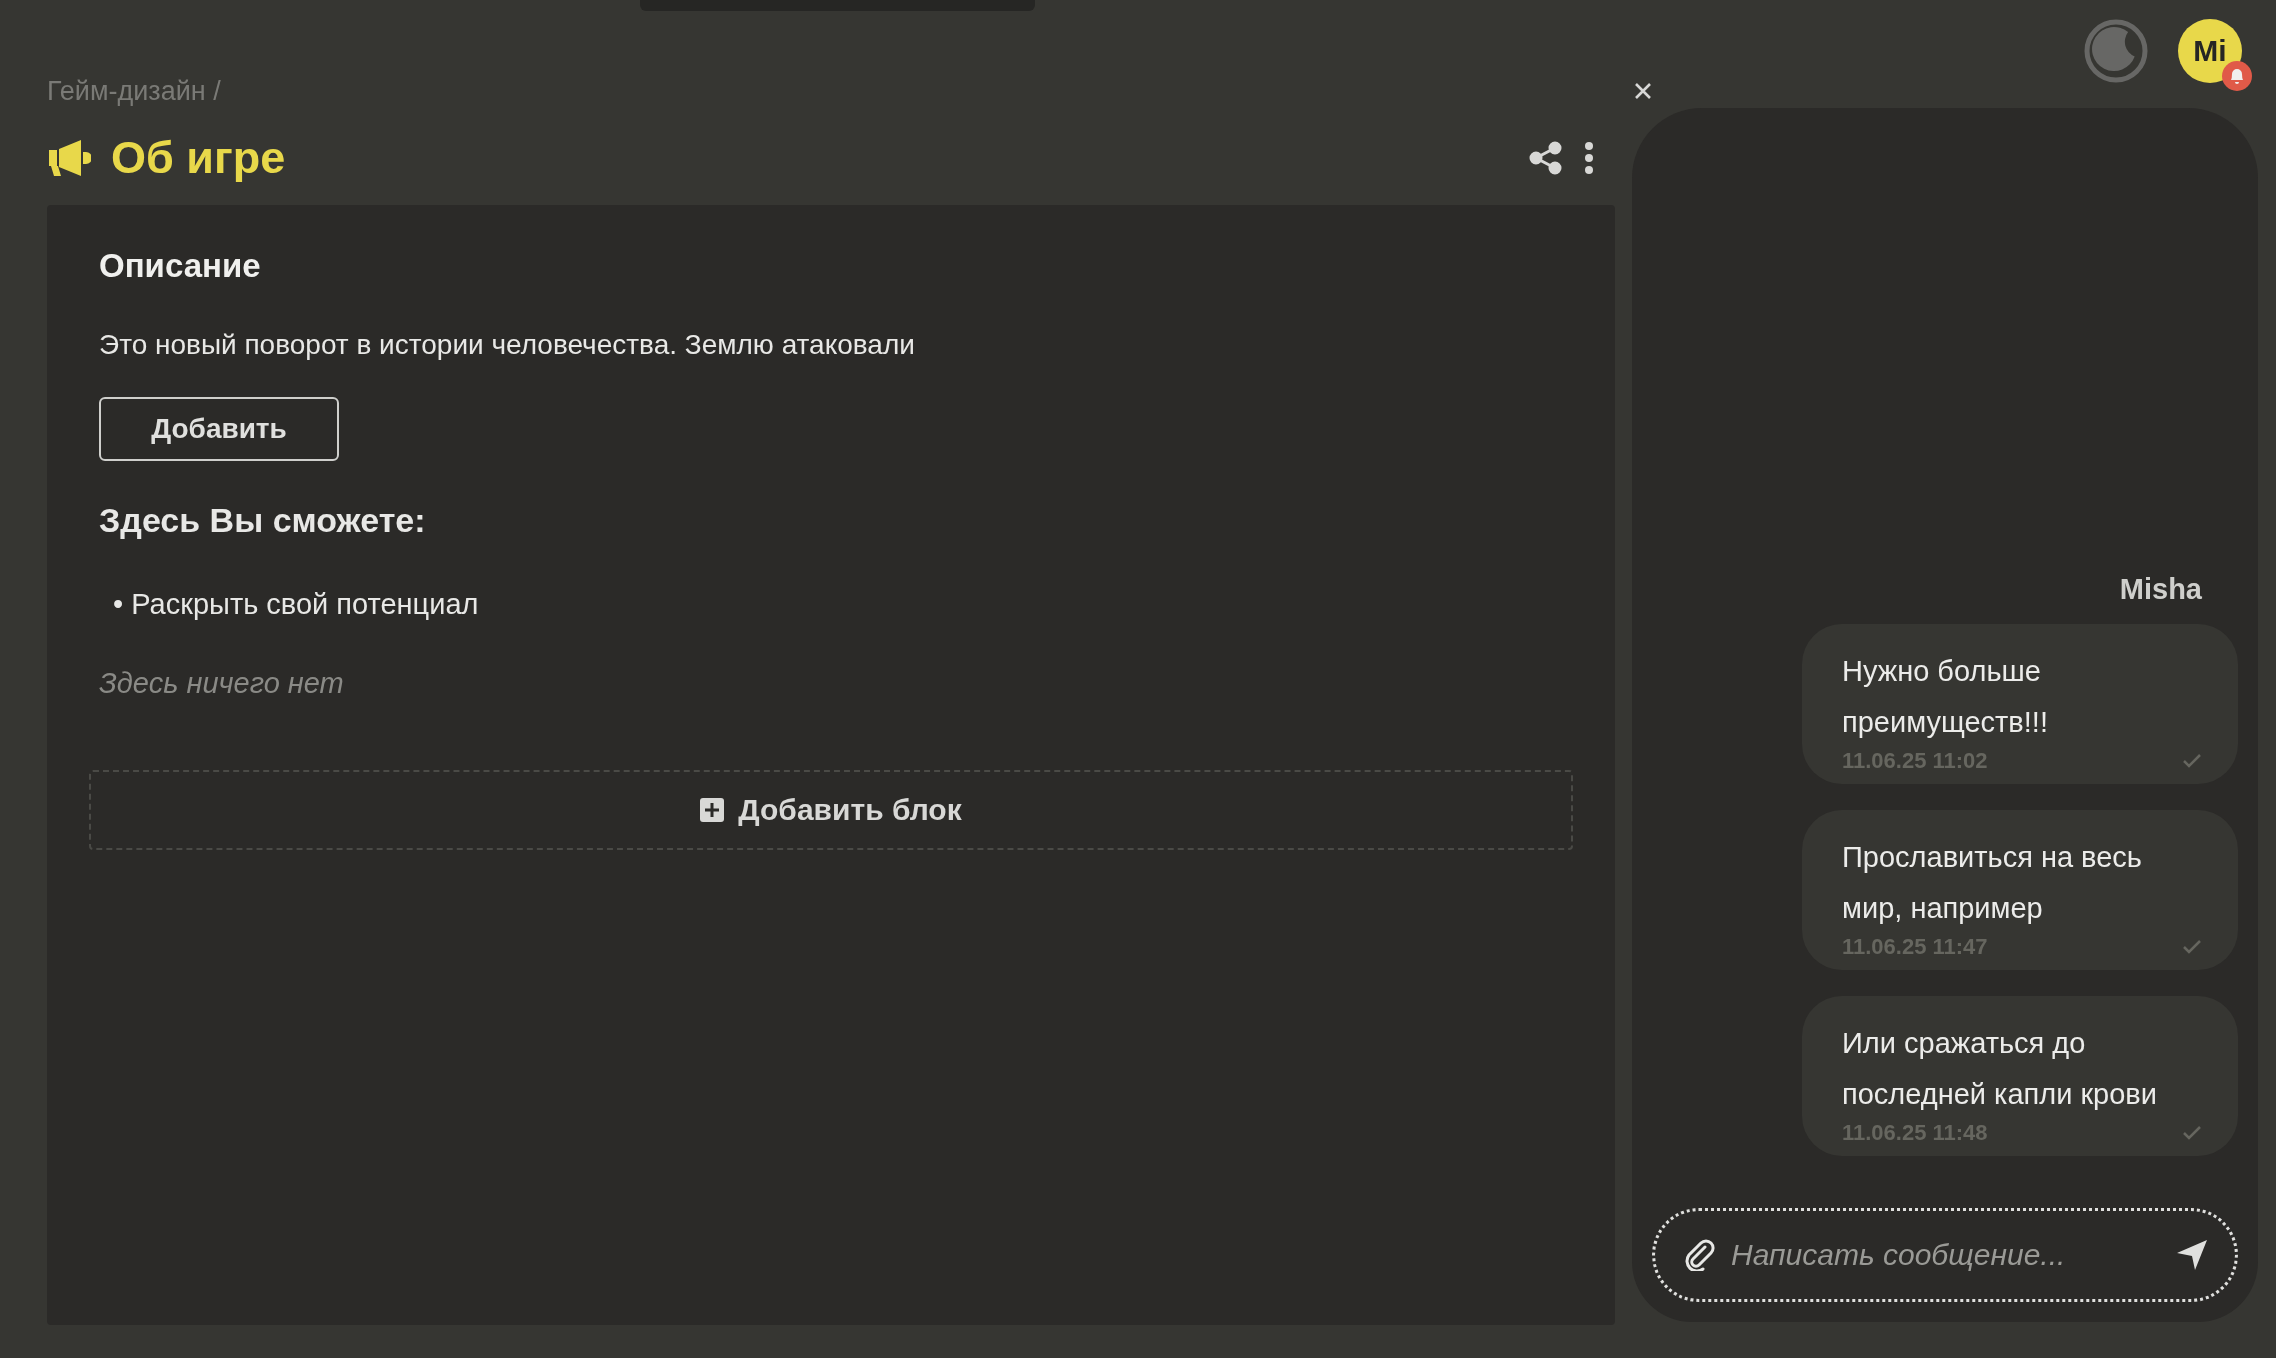 This screenshot has height=1358, width=2276. Describe the element at coordinates (2160, 589) in the screenshot. I see `sender-name: Misha` at that location.